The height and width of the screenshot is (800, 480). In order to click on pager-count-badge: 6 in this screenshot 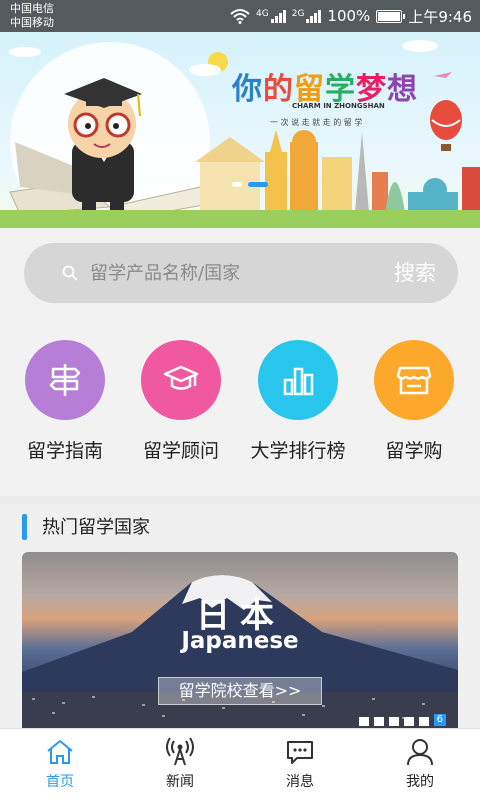, I will do `click(439, 720)`.